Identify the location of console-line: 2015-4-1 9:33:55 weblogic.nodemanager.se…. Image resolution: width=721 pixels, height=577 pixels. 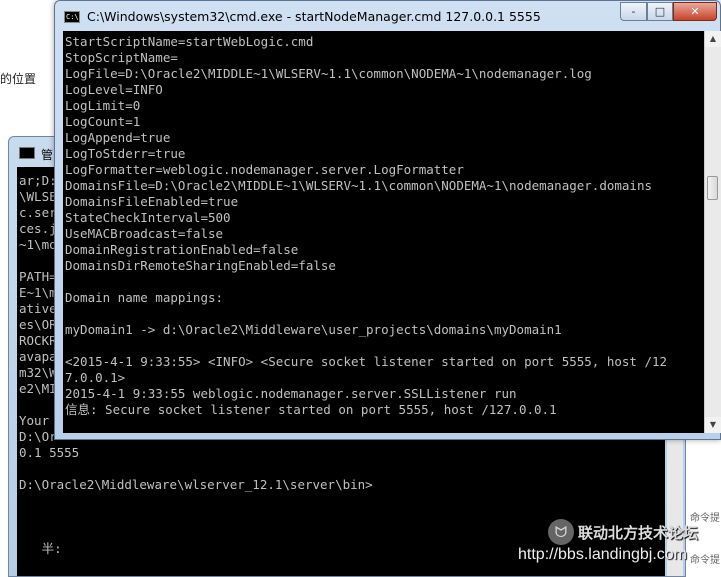
(291, 393).